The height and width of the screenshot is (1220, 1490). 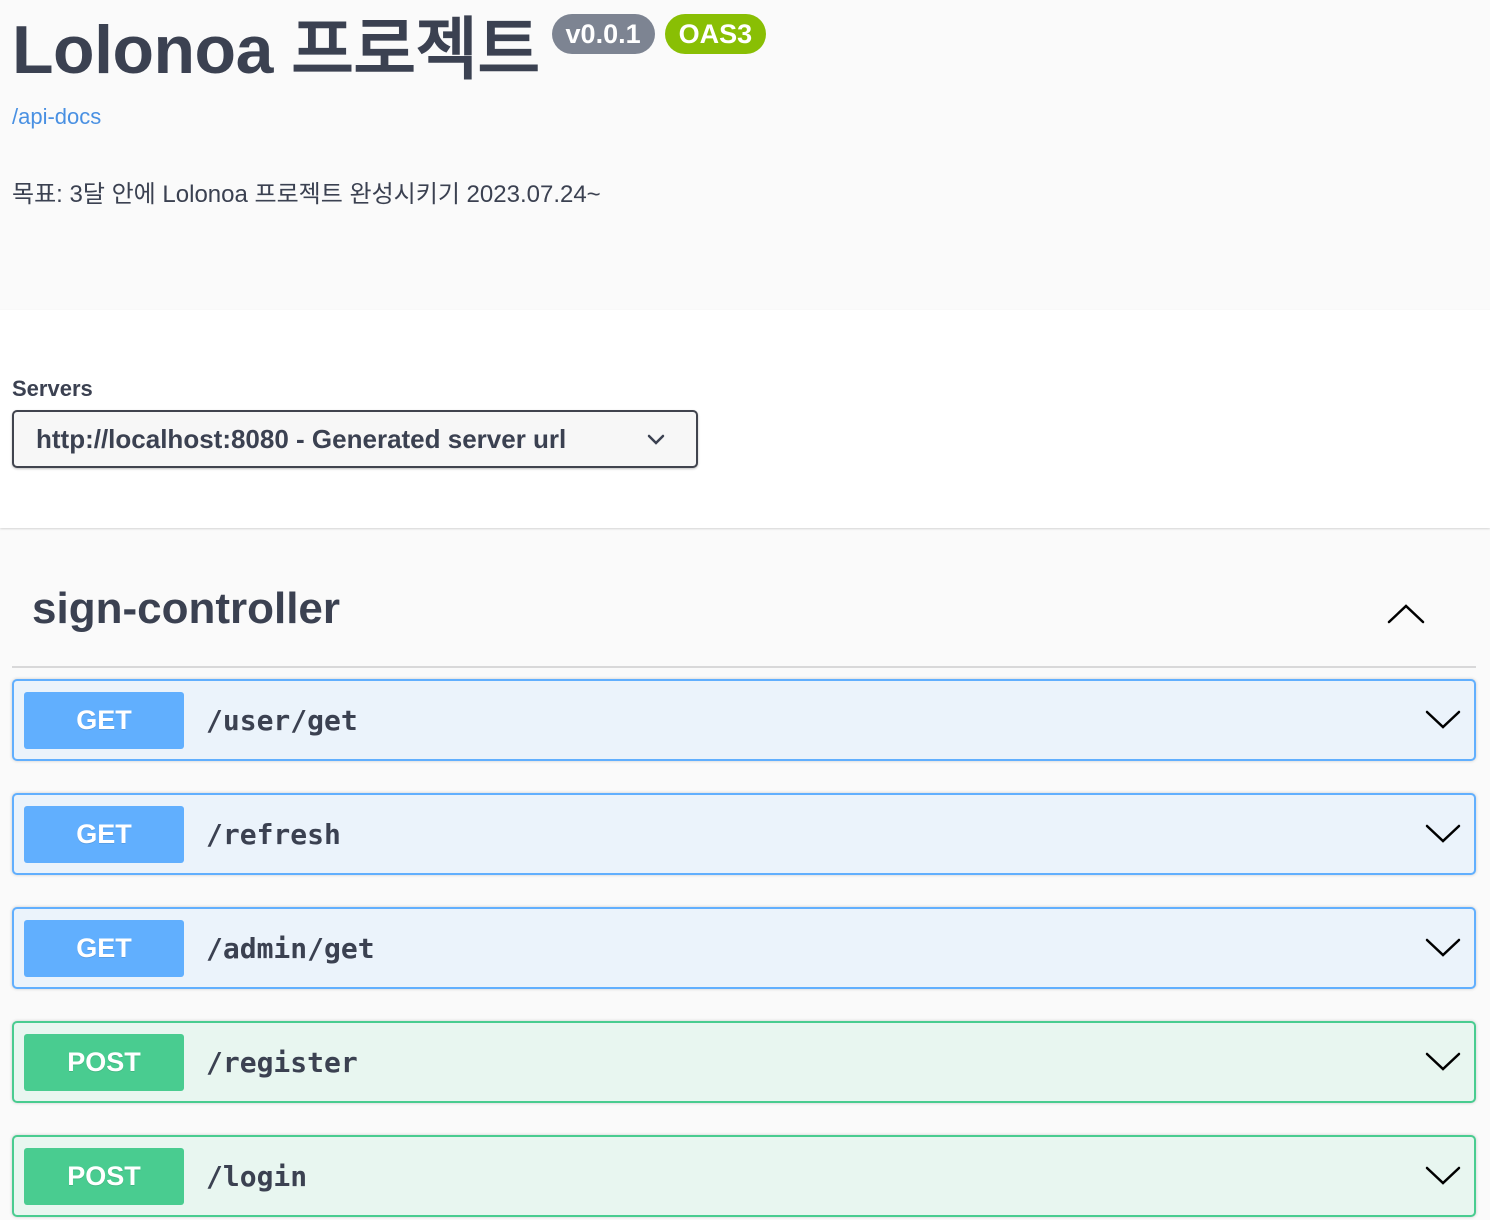 What do you see at coordinates (715, 34) in the screenshot?
I see `oas-badge: OAS3` at bounding box center [715, 34].